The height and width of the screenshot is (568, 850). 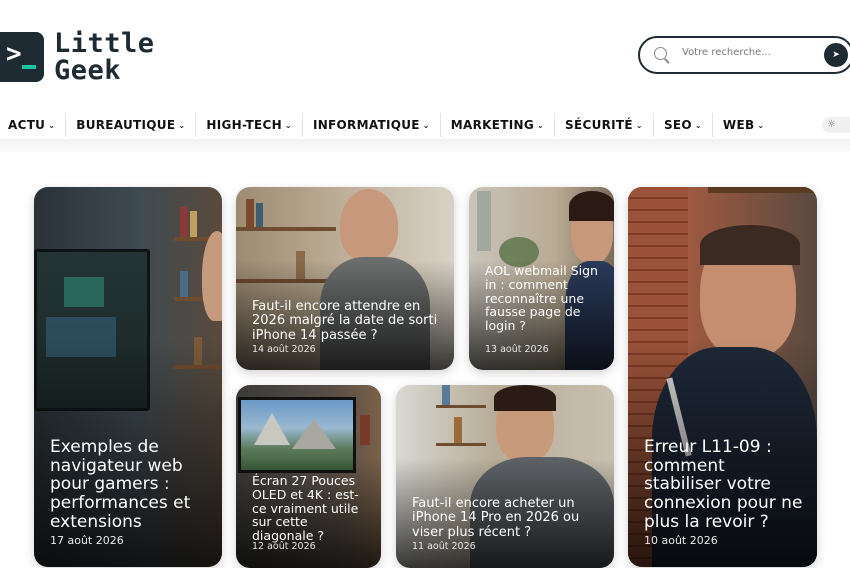 What do you see at coordinates (738, 125) in the screenshot?
I see `nav-label: WEB` at bounding box center [738, 125].